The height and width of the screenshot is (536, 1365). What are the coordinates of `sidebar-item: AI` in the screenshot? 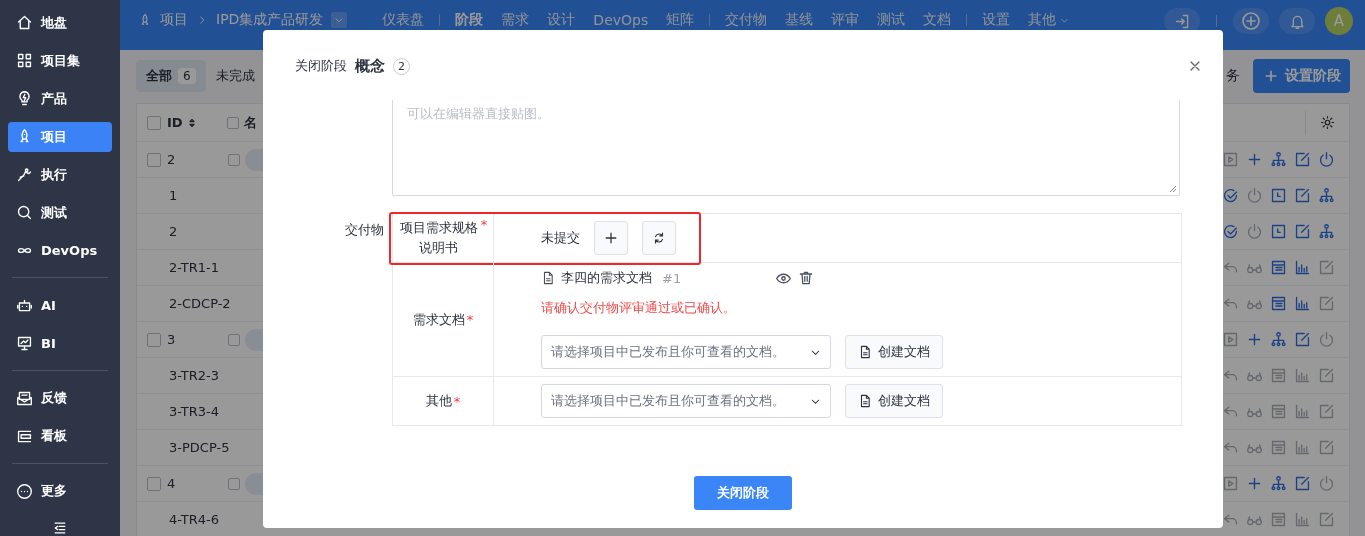 It's located at (60, 305).